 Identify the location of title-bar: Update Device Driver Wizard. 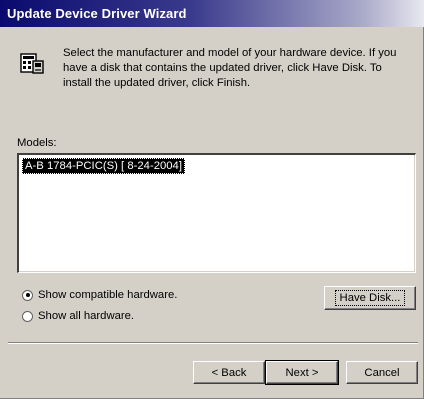
(212, 13).